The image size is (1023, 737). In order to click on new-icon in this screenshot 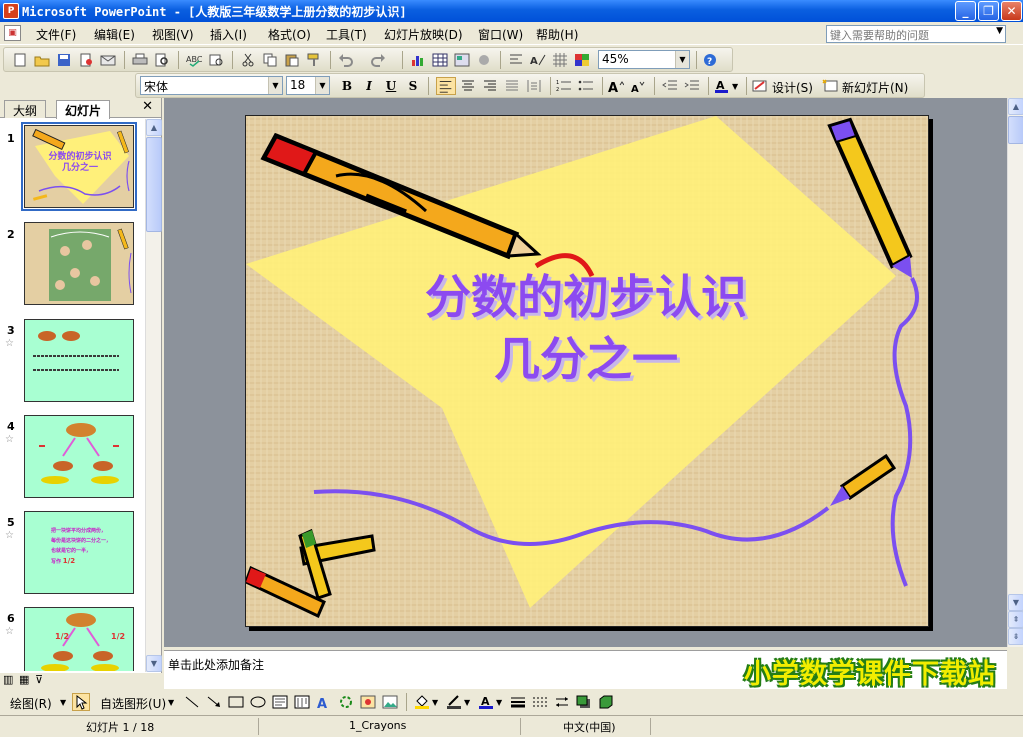, I will do `click(20, 60)`.